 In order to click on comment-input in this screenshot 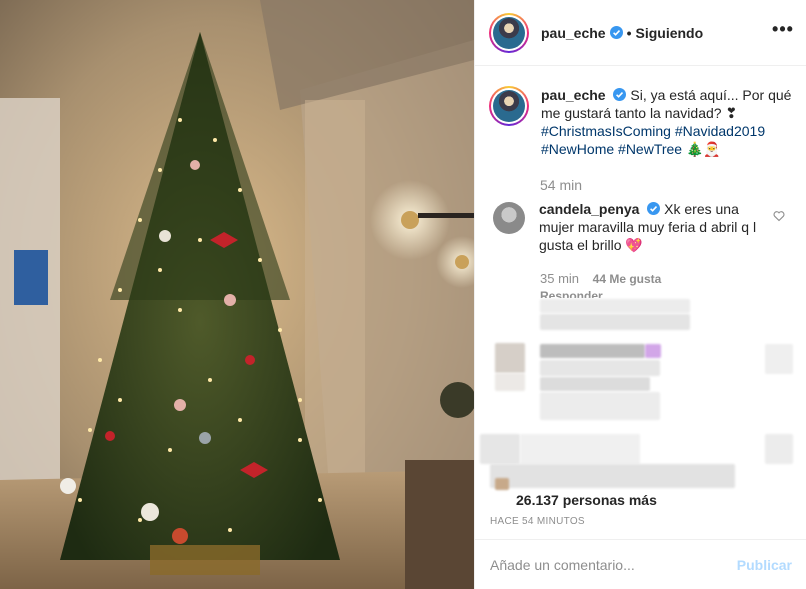, I will do `click(610, 564)`.